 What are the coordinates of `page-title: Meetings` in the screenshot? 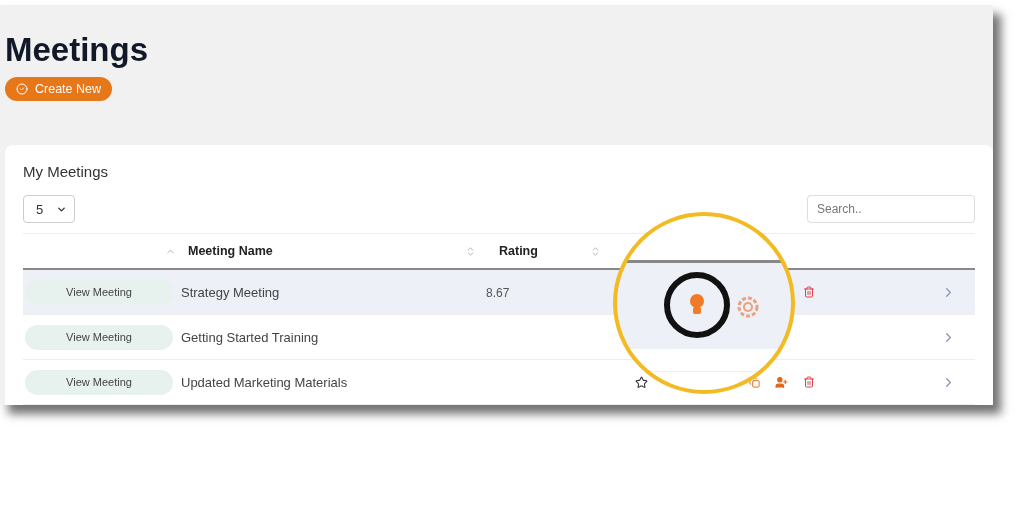 It's located at (77, 50).